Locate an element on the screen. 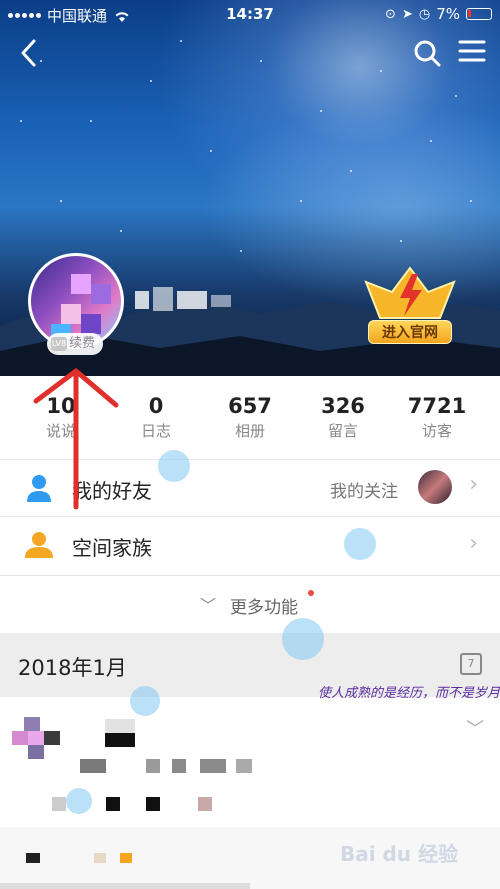  stat-album: 657 相册 is located at coordinates (250, 417).